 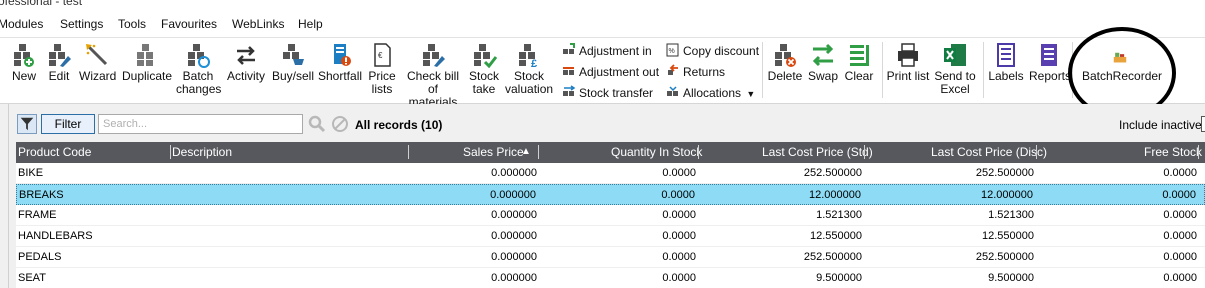 What do you see at coordinates (340, 124) in the screenshot?
I see `clear-search-icon` at bounding box center [340, 124].